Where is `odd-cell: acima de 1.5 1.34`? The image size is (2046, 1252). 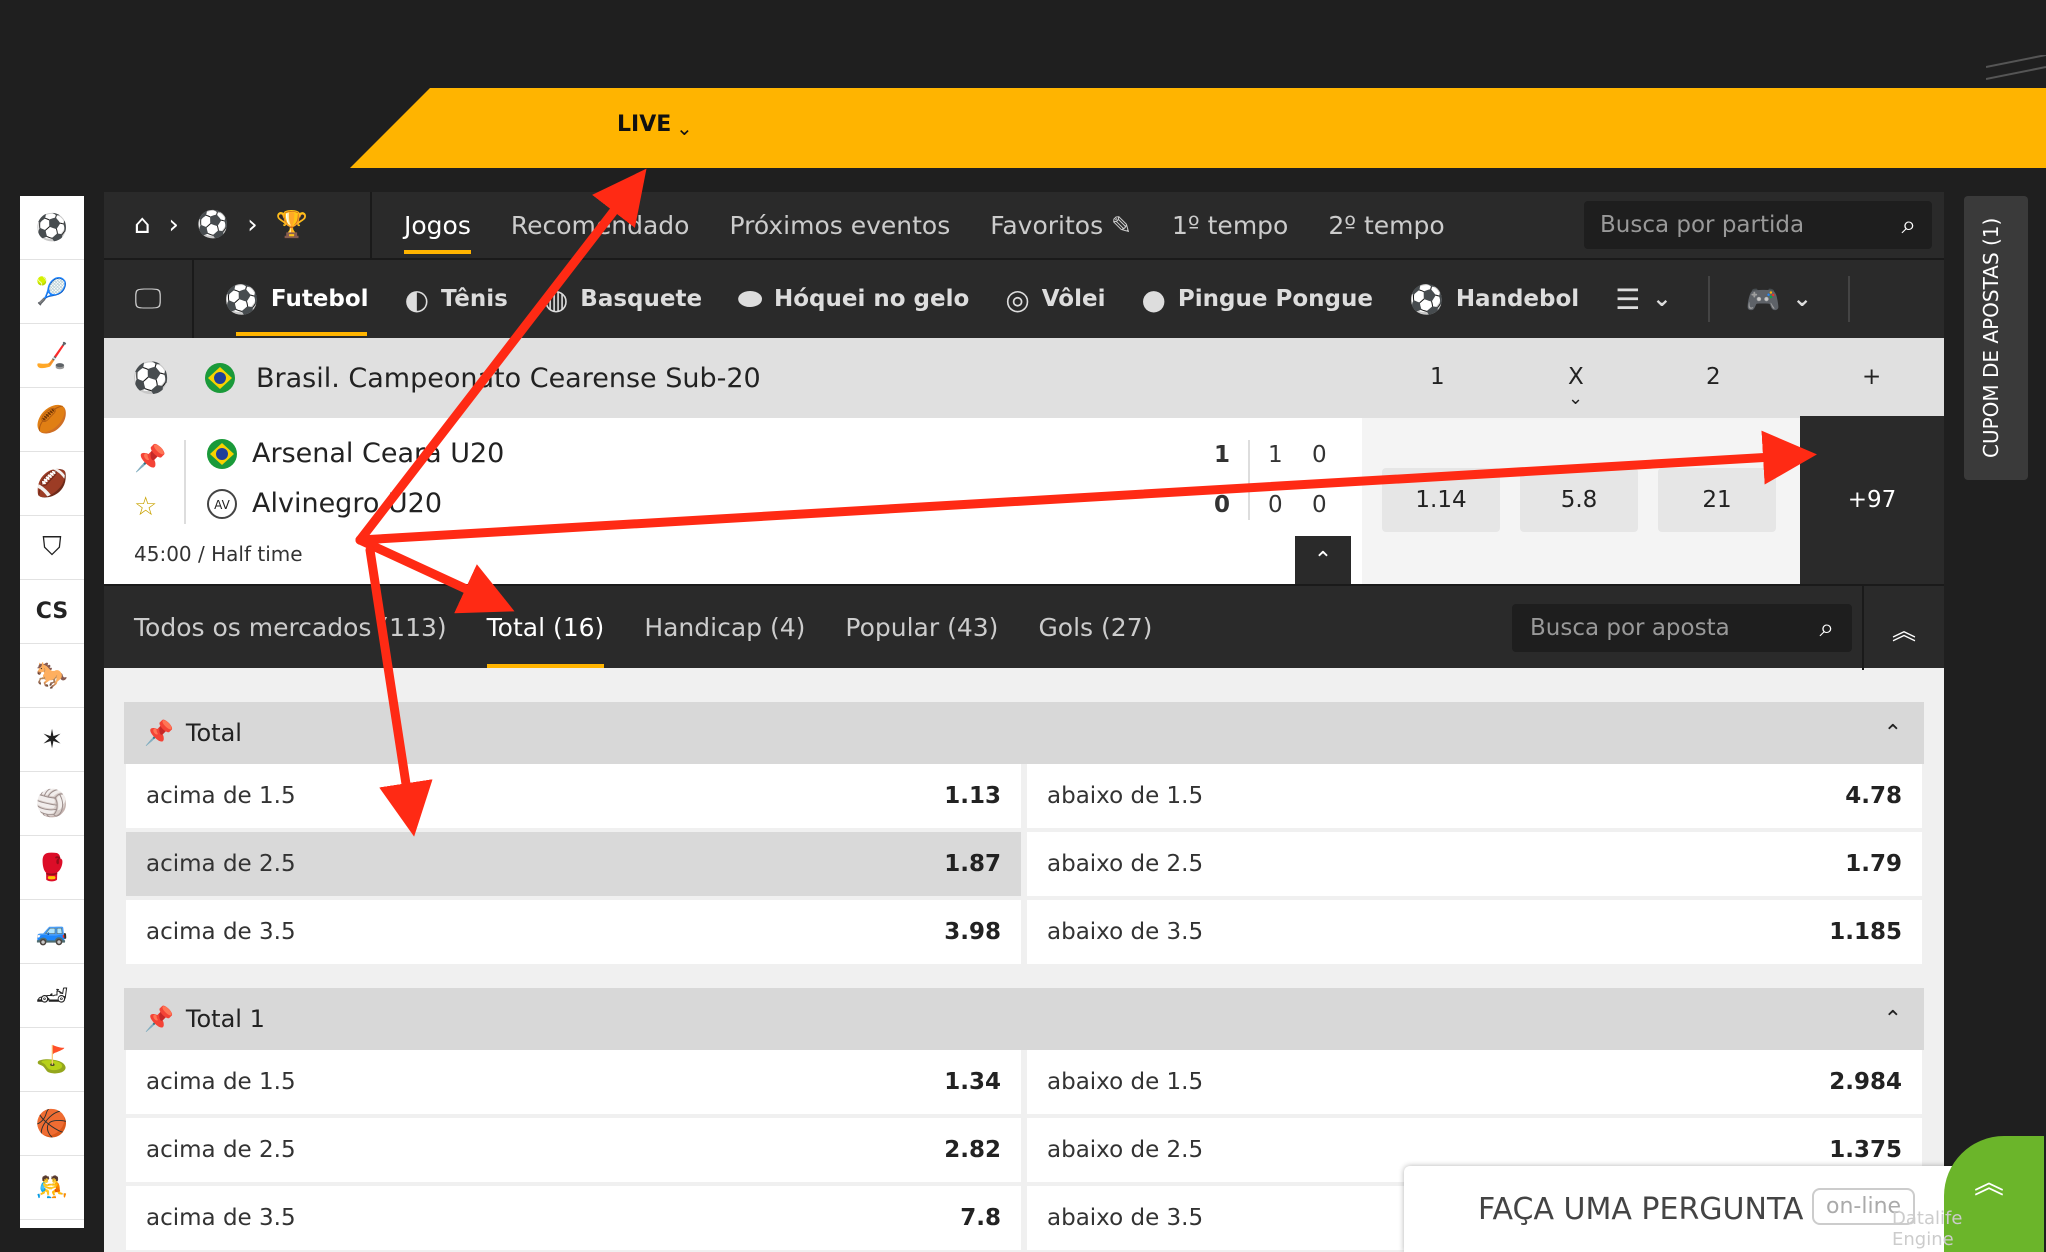 odd-cell: acima de 1.5 1.34 is located at coordinates (573, 1084).